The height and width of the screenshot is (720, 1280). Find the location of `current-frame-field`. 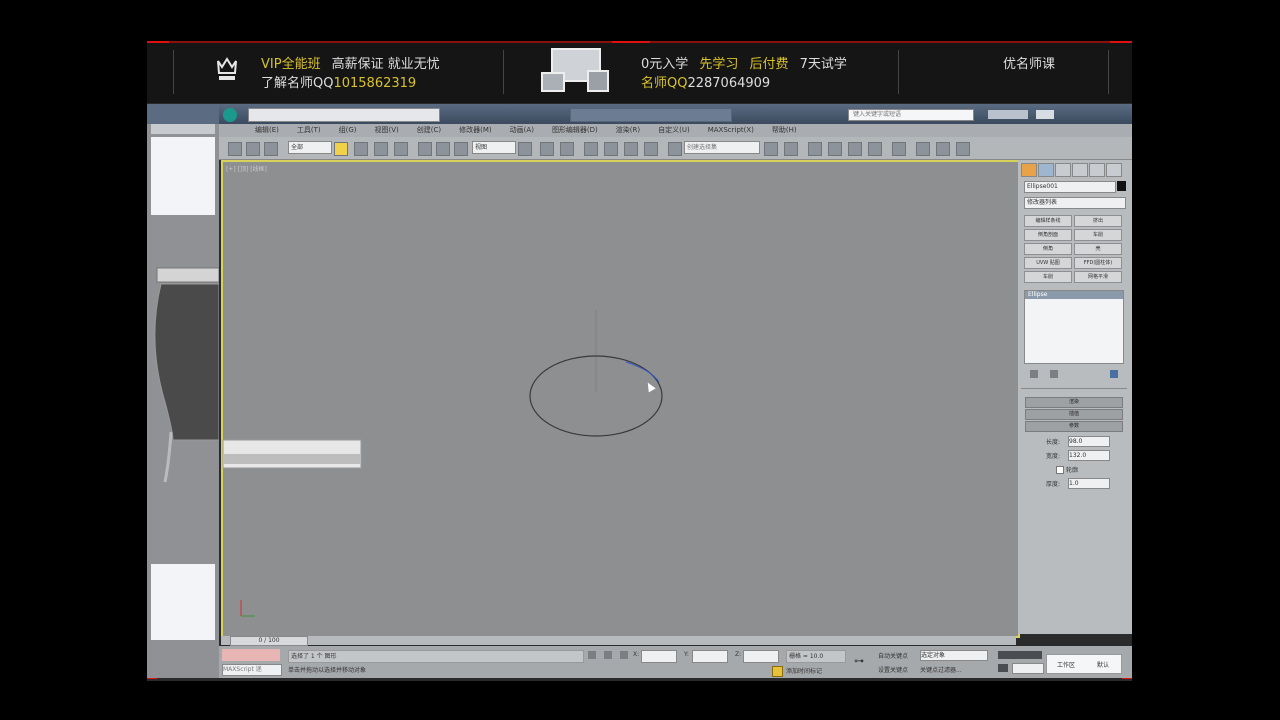

current-frame-field is located at coordinates (1028, 668).